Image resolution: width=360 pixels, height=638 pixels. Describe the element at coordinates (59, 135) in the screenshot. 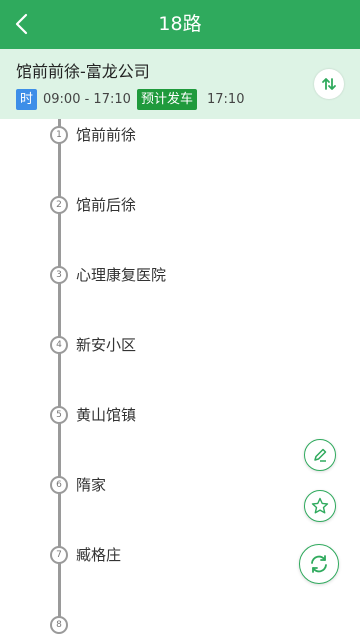

I see `stop-number: 1` at that location.